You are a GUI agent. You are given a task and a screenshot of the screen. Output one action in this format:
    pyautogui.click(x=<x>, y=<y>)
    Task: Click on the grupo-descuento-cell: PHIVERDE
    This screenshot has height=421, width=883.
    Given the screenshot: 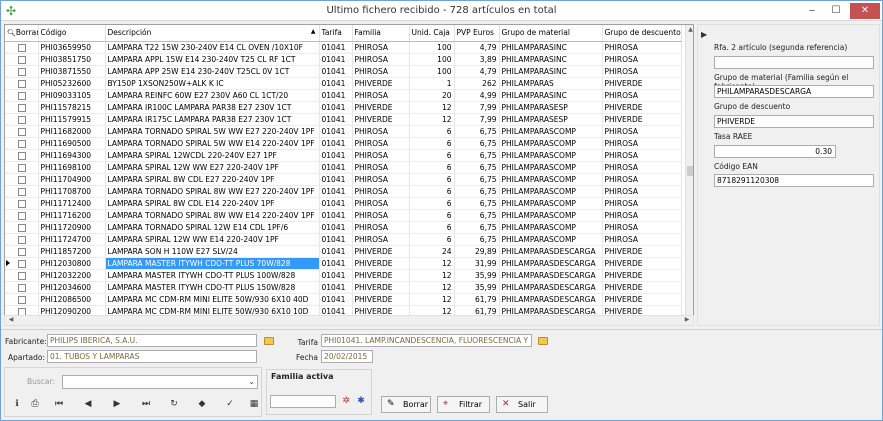 What is the action you would take?
    pyautogui.click(x=642, y=299)
    